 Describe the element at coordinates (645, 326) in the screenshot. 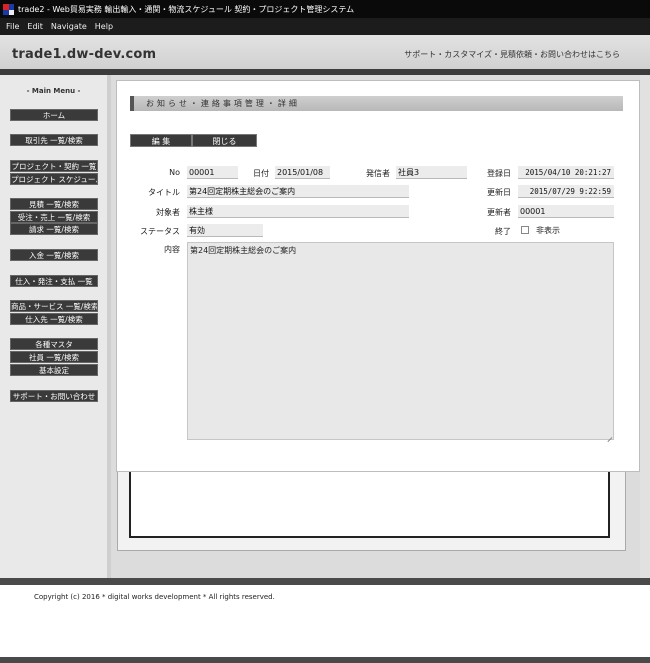

I see `right-gutter` at that location.